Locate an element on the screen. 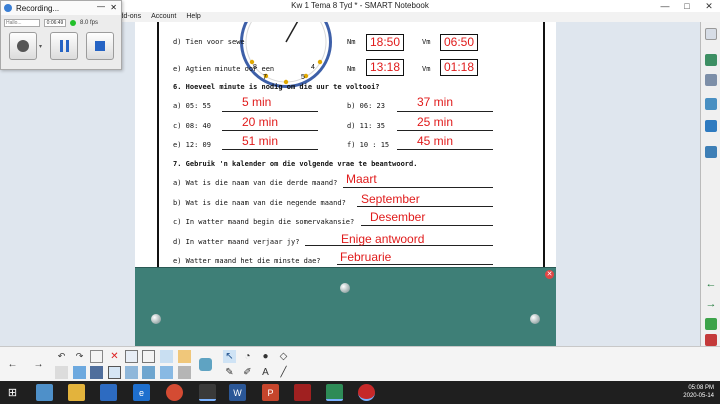 This screenshot has height=404, width=720. chrome-icon is located at coordinates (174, 392).